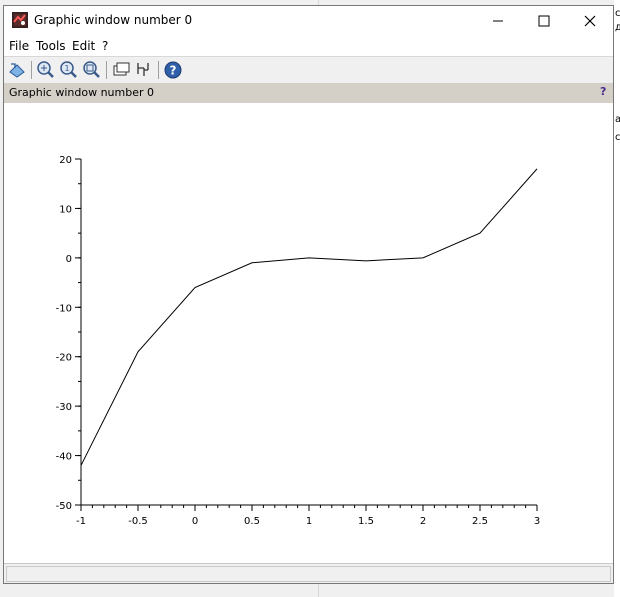  What do you see at coordinates (64, 407) in the screenshot?
I see `y-tick-label: -30` at bounding box center [64, 407].